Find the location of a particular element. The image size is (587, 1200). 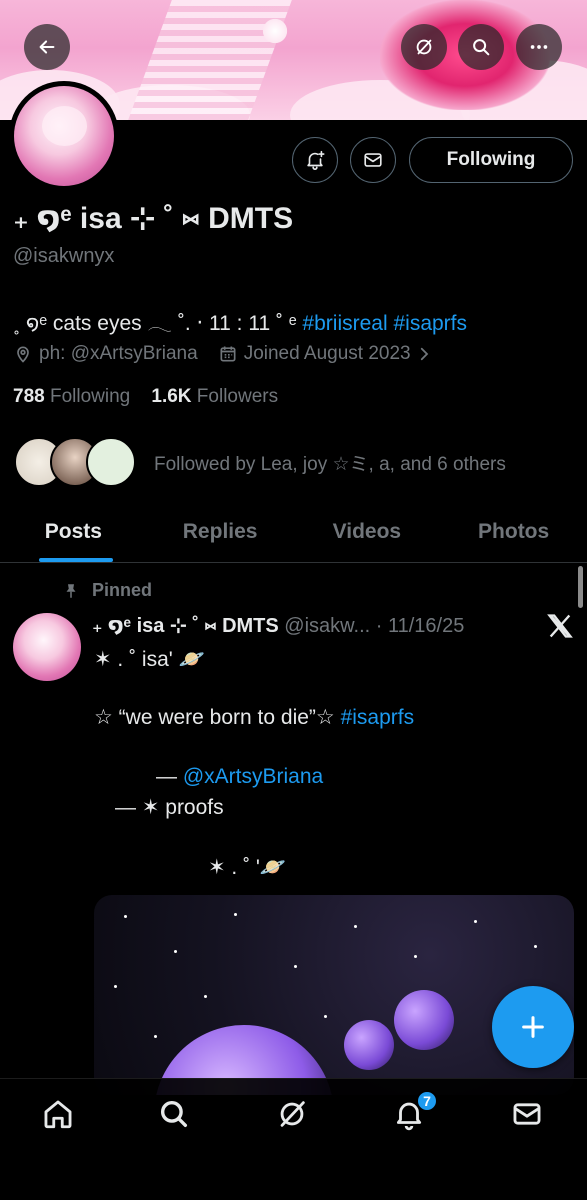

more-icon is located at coordinates (539, 47).